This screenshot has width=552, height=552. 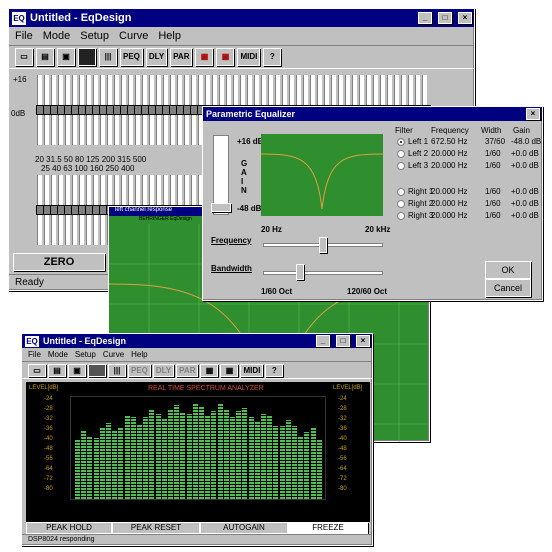 I want to click on freeze-button: FREEZE, so click(x=328, y=528).